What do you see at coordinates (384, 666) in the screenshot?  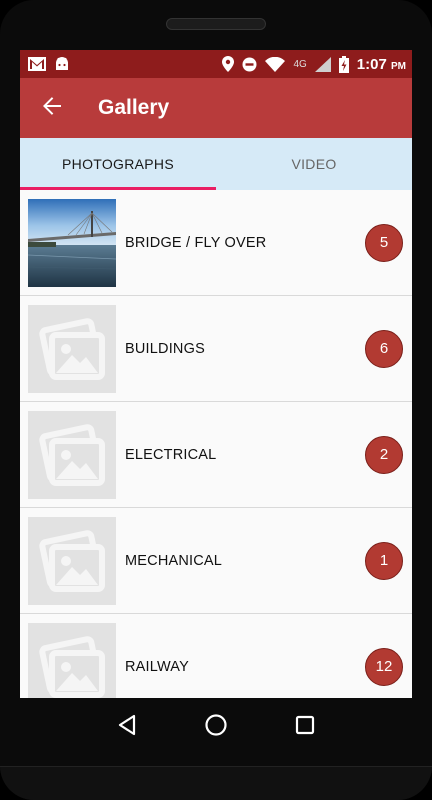 I see `count-badge: 12` at bounding box center [384, 666].